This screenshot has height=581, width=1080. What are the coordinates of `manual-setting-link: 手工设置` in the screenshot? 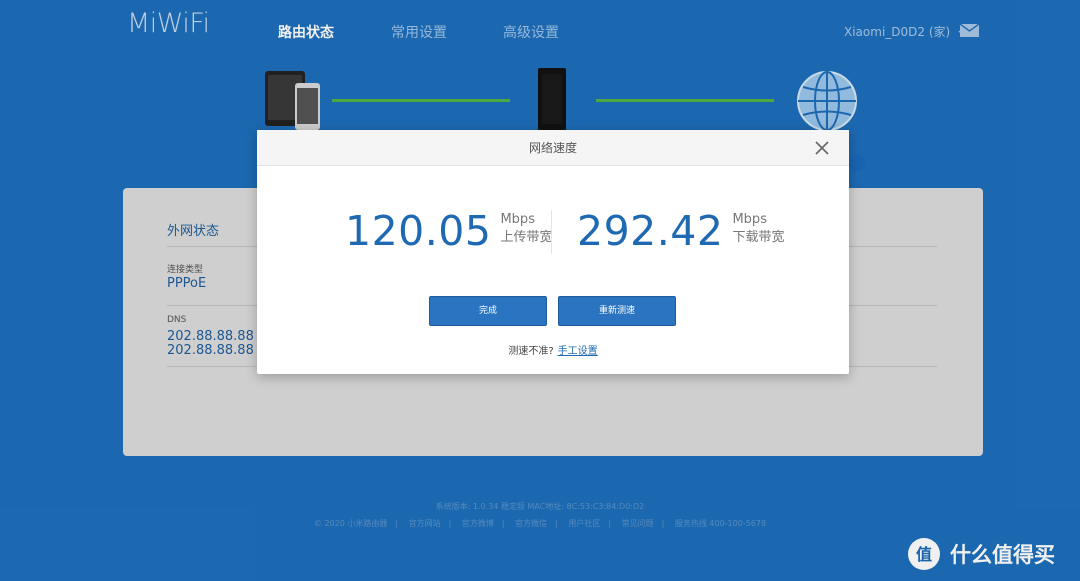 It's located at (578, 351).